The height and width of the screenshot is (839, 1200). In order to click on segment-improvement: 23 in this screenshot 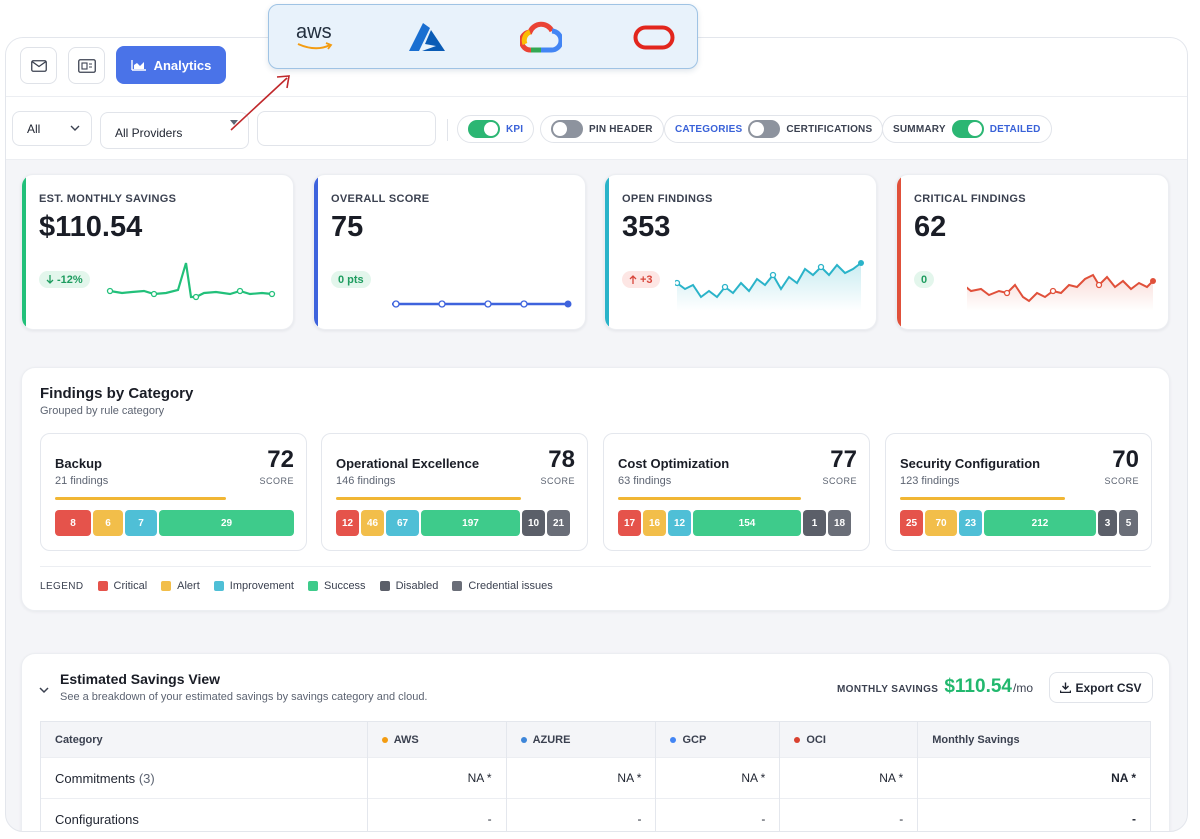, I will do `click(970, 523)`.